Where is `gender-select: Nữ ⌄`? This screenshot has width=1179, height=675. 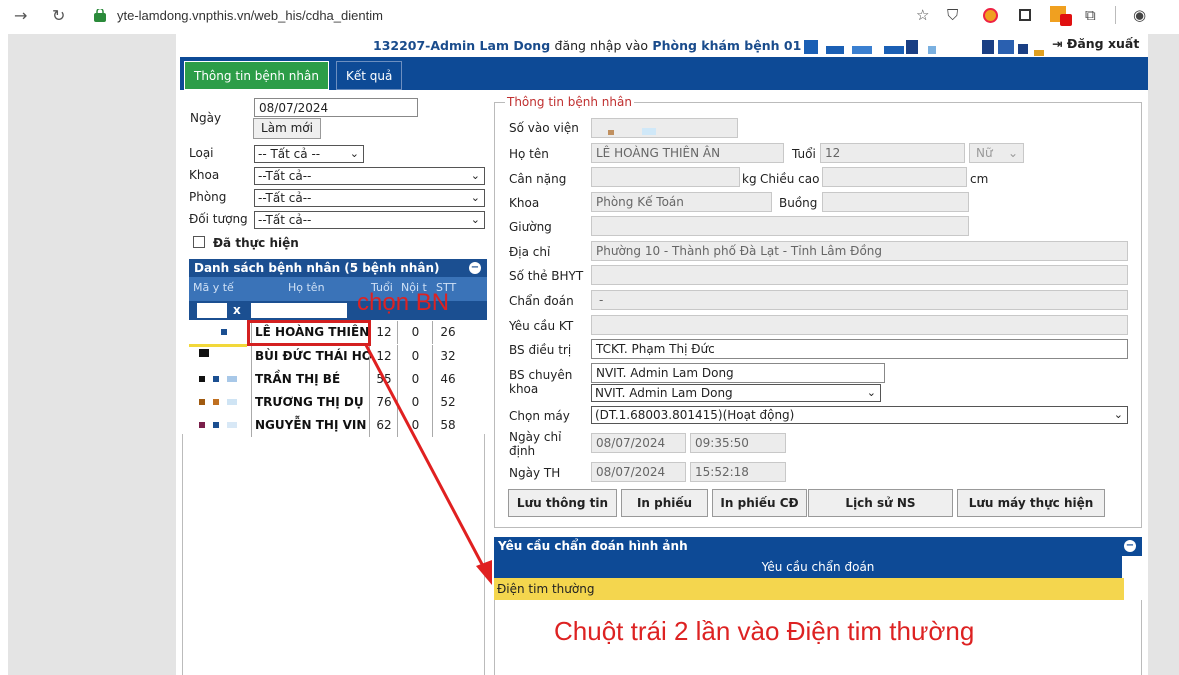
gender-select: Nữ ⌄ is located at coordinates (996, 153).